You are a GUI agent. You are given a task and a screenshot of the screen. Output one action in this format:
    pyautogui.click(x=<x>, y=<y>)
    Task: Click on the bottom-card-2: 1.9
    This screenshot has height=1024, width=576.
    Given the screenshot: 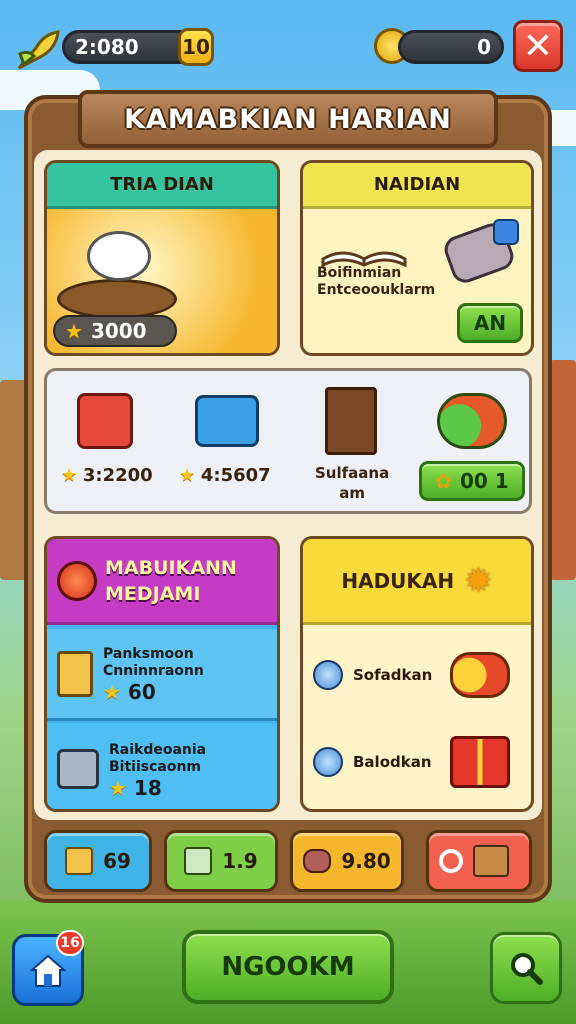 What is the action you would take?
    pyautogui.click(x=221, y=861)
    